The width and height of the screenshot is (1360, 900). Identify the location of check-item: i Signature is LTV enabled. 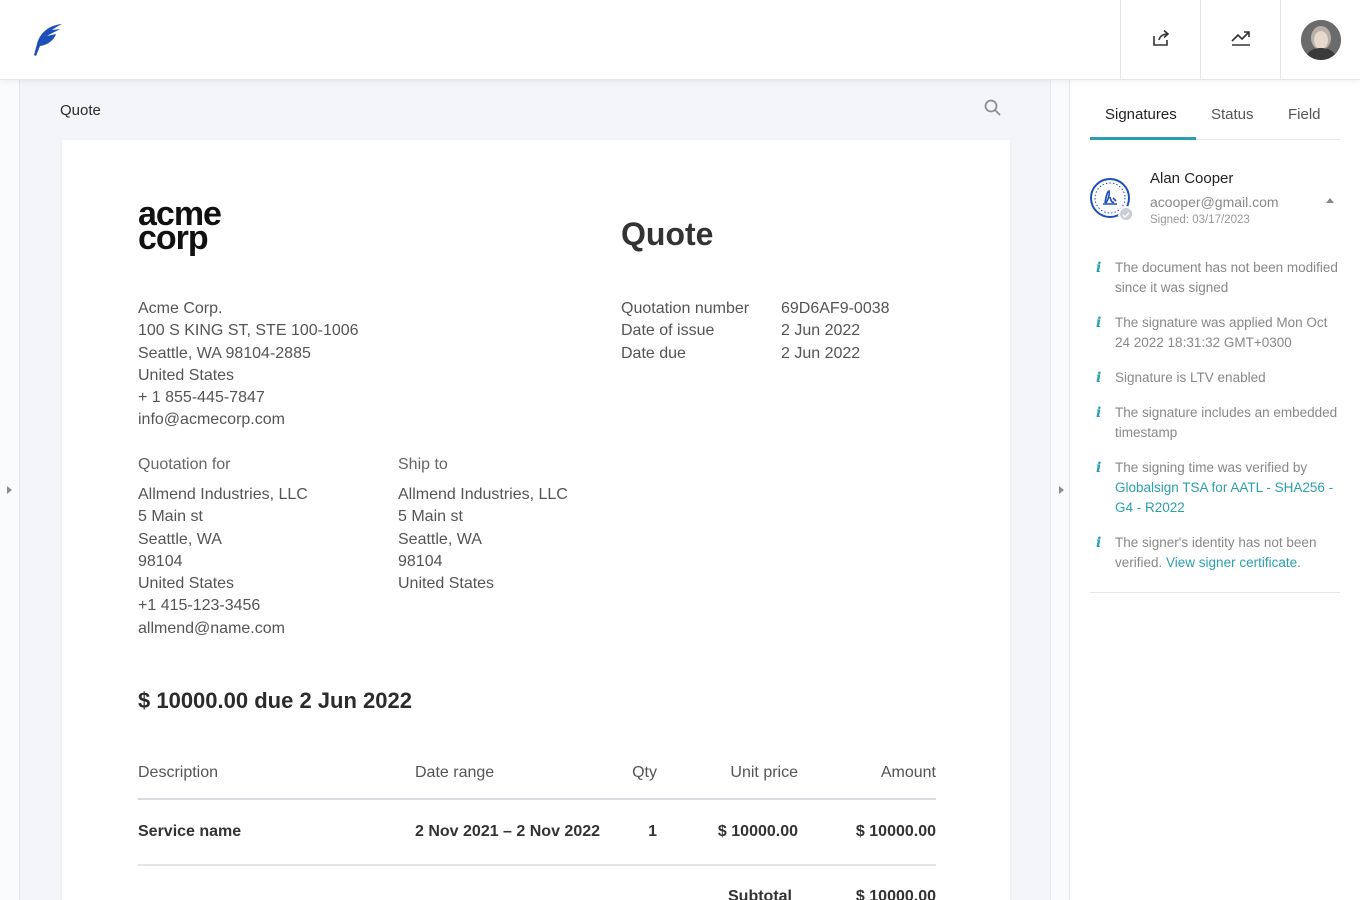
(1215, 378).